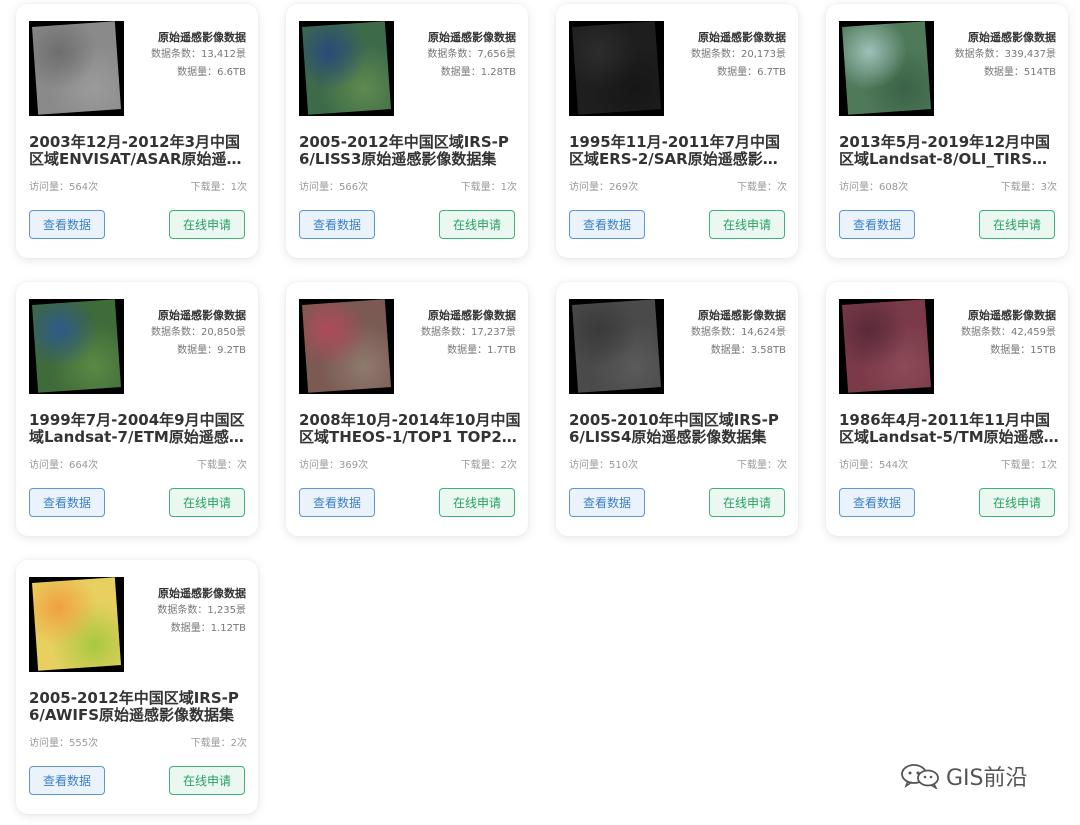 The height and width of the screenshot is (825, 1080). I want to click on visit-count: 访问量：555次, so click(64, 743).